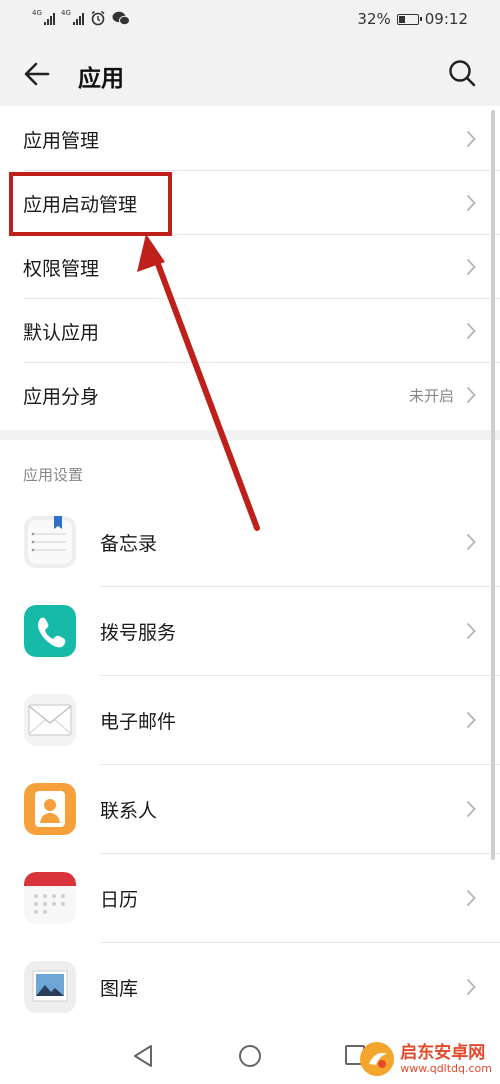 Image resolution: width=500 pixels, height=1084 pixels. I want to click on back-button, so click(37, 74).